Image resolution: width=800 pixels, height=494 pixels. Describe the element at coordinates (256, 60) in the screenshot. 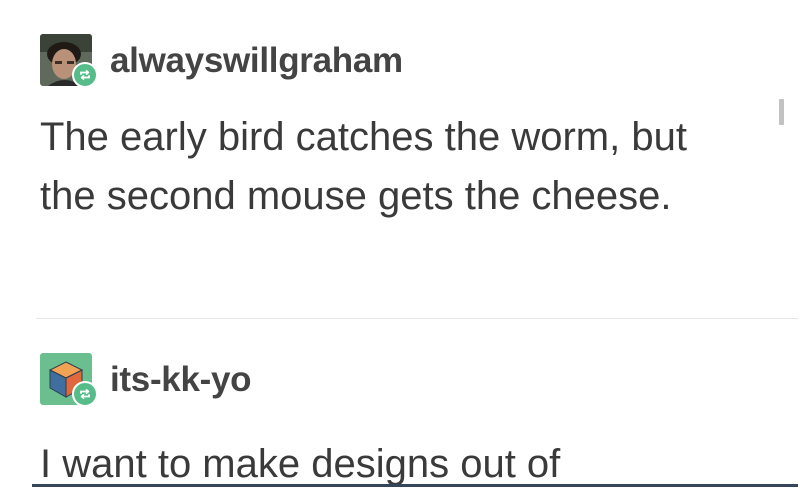

I see `post-username: alwayswillgraham` at that location.